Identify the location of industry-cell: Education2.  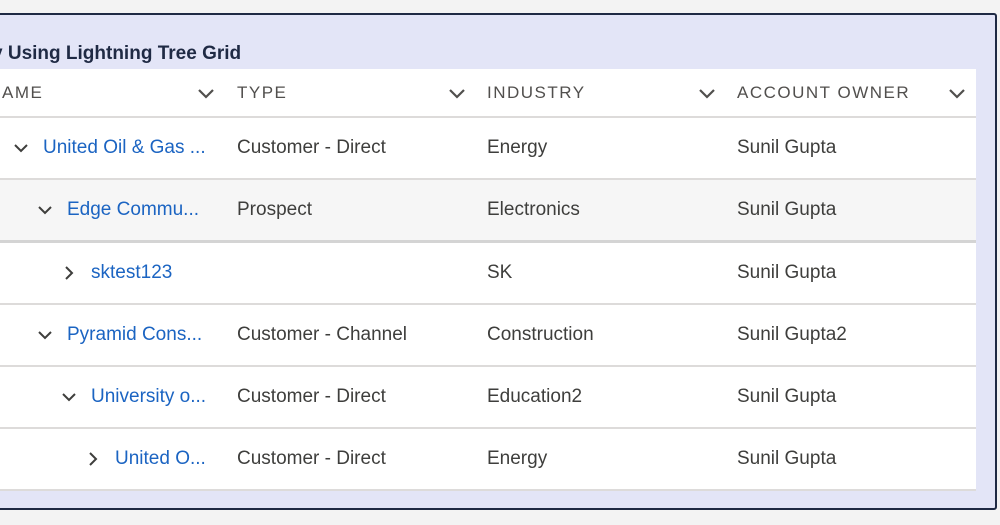
(535, 396).